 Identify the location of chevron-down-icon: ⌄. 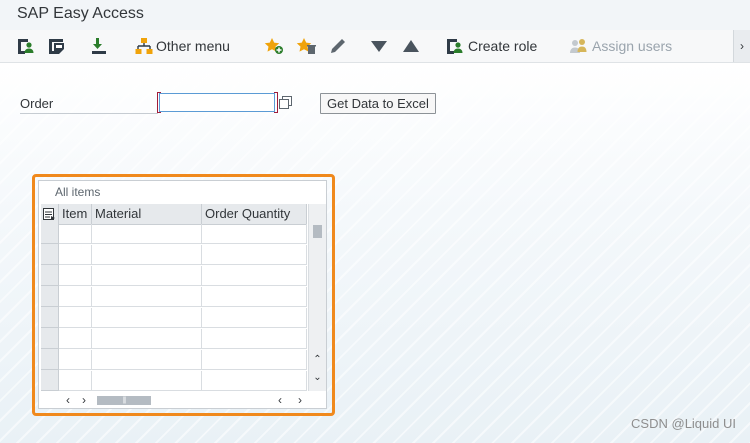
(317, 377).